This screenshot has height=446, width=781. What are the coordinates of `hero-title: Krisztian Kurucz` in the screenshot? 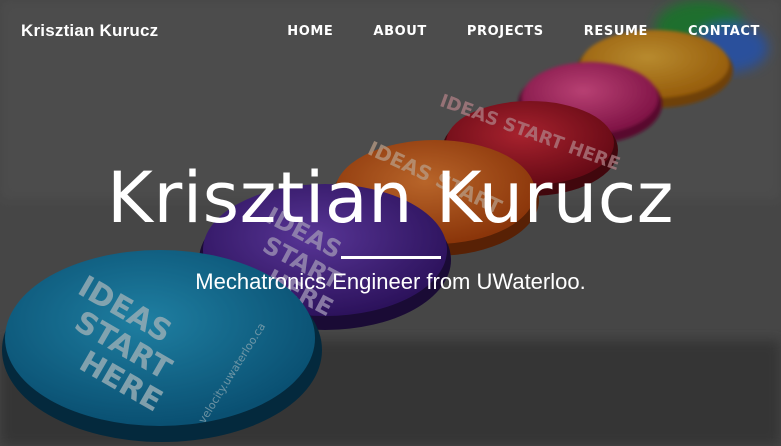 It's located at (390, 198).